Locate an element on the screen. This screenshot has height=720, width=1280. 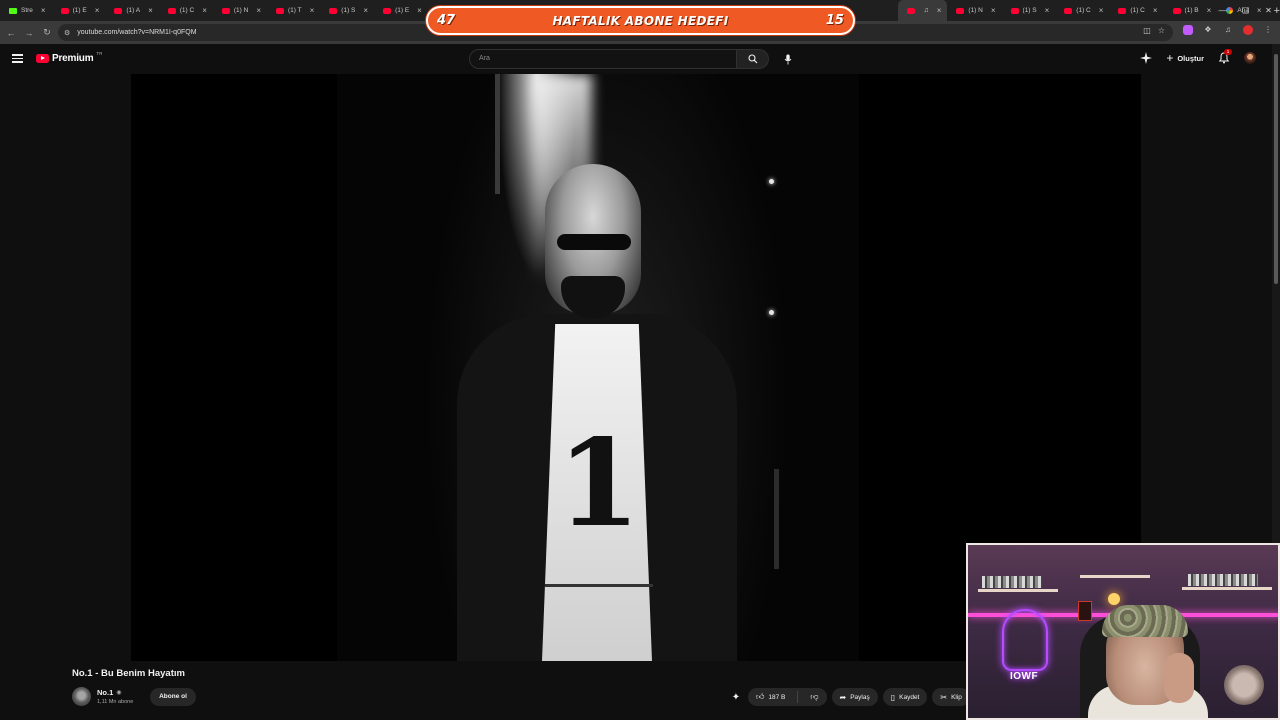
streamer-webcam: IOWF is located at coordinates (1123, 631).